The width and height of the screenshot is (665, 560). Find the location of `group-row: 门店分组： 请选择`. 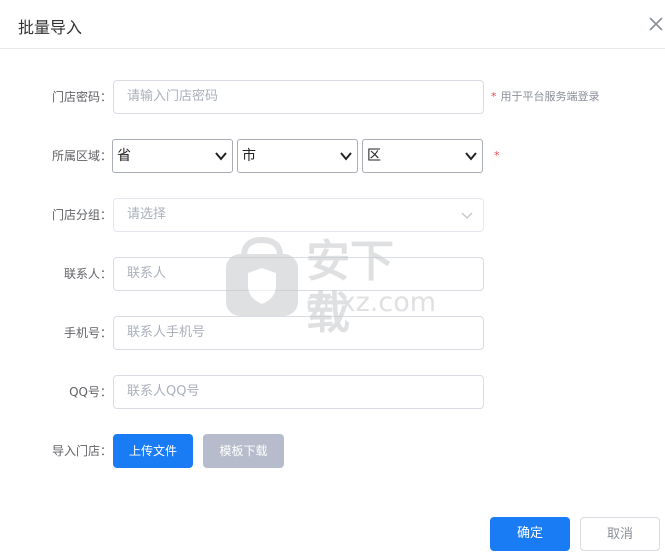

group-row: 门店分组： 请选择 is located at coordinates (332, 215).